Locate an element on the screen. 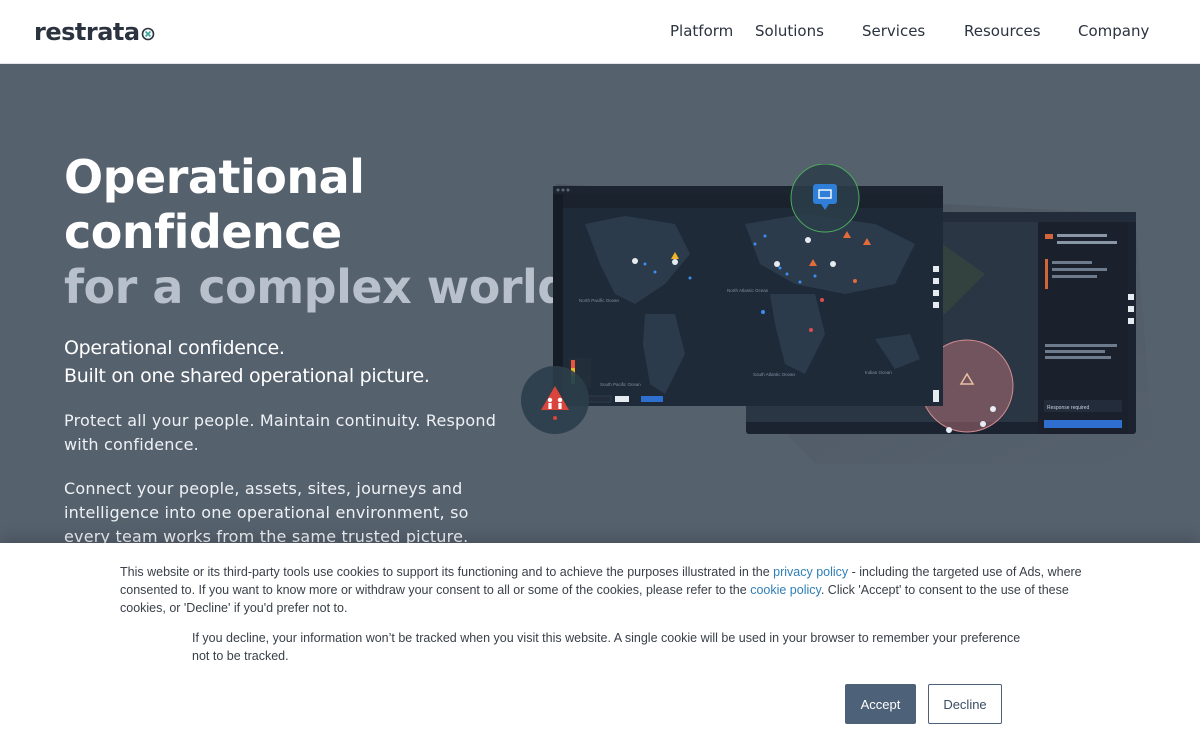 The height and width of the screenshot is (750, 1200). hero-subtitle-line: Operational confidence. is located at coordinates (174, 348).